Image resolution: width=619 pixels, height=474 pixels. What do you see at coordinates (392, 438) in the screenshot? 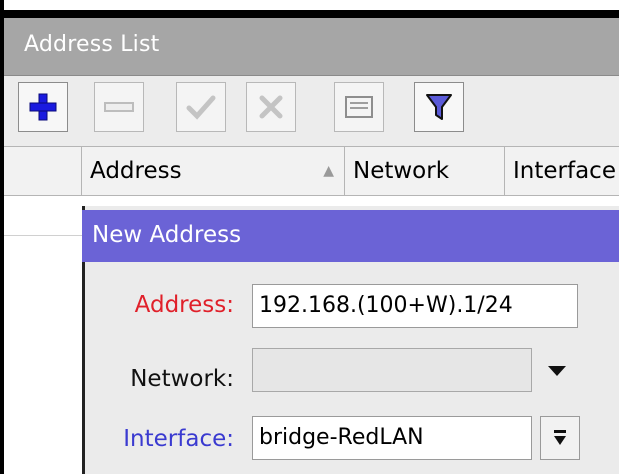
I see `interface-field: bridge-RedLAN` at bounding box center [392, 438].